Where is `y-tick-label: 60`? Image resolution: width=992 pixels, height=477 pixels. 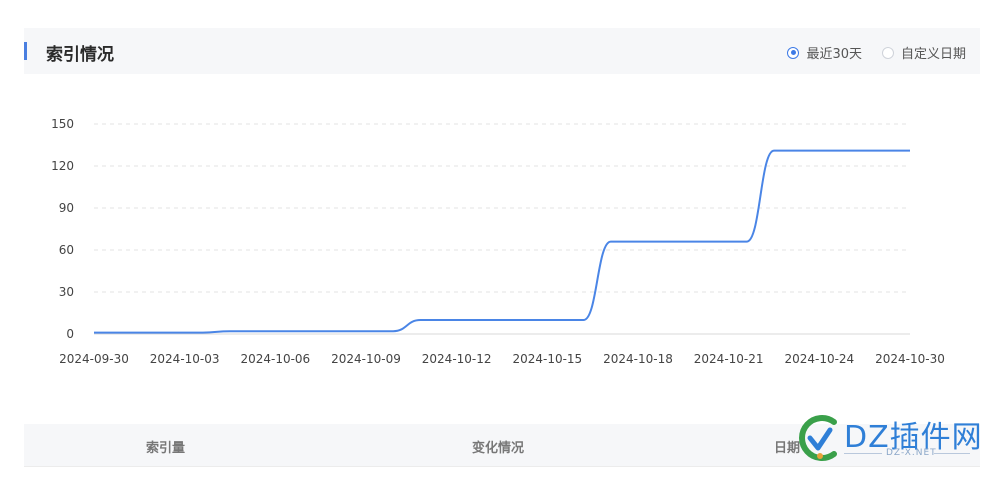
y-tick-label: 60 is located at coordinates (66, 250).